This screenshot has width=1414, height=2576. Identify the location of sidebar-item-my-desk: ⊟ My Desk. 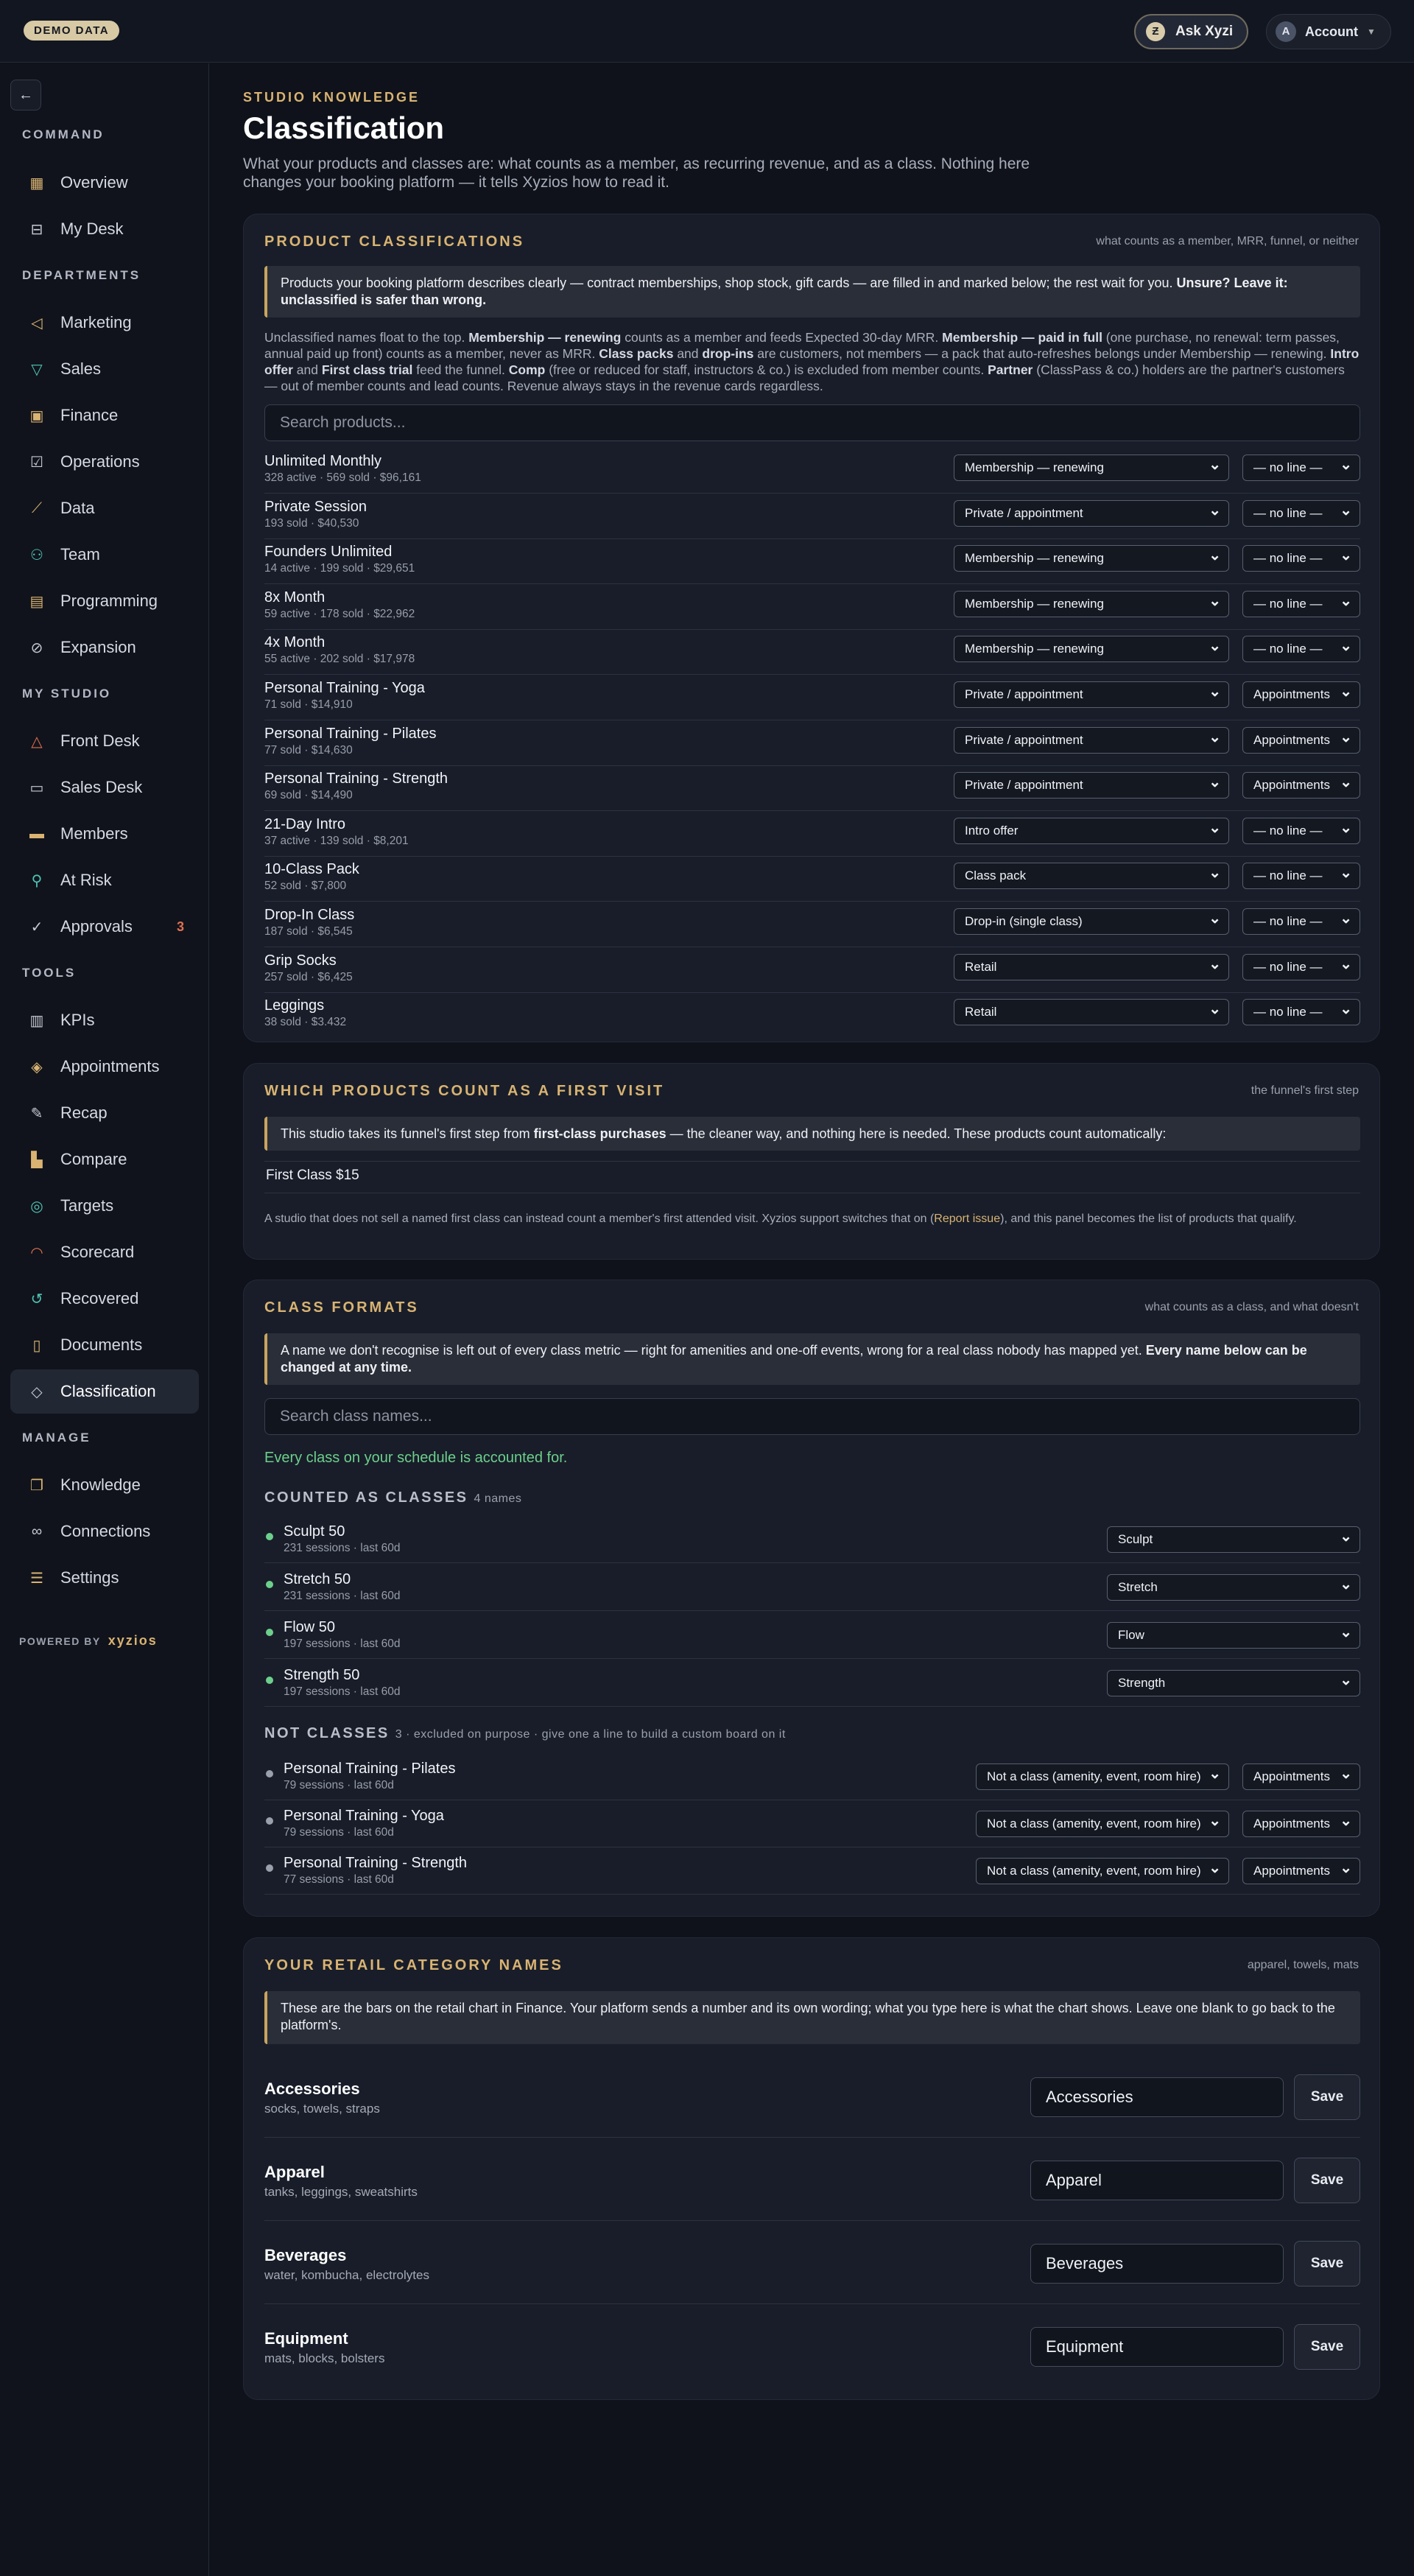
(104, 229).